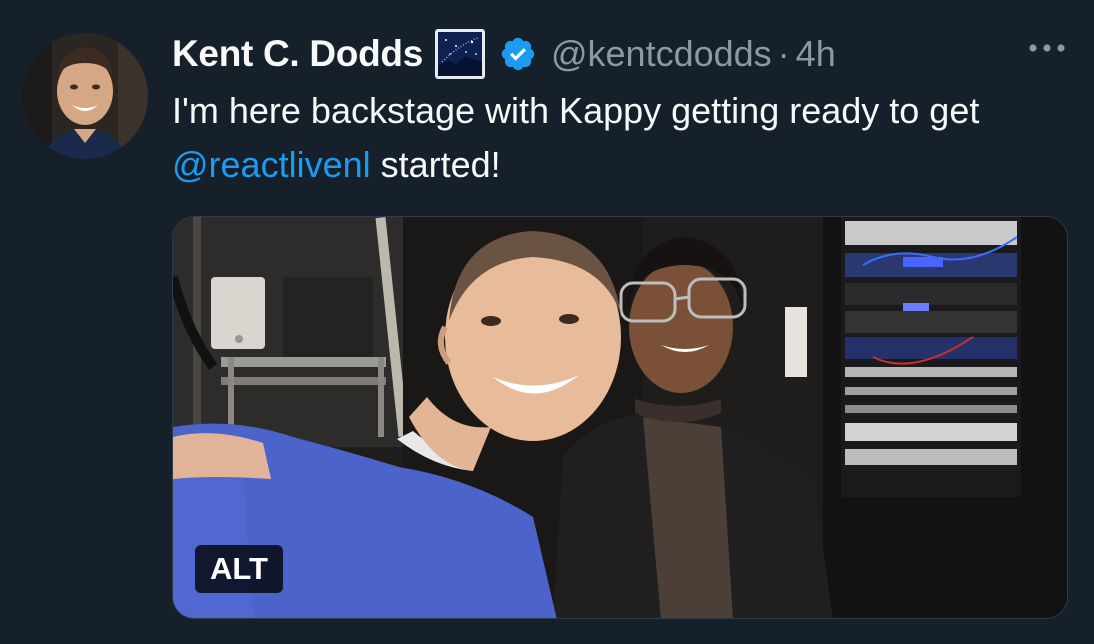 This screenshot has width=1094, height=644. Describe the element at coordinates (518, 54) in the screenshot. I see `verified-badge-icon` at that location.